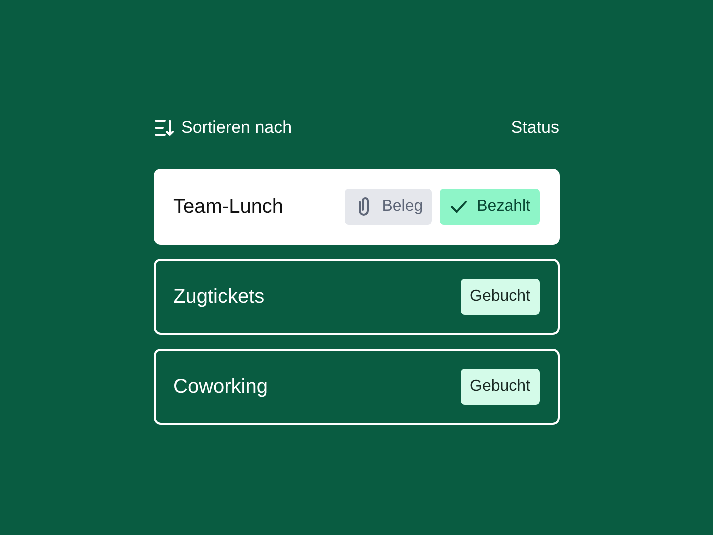 This screenshot has width=713, height=535. What do you see at coordinates (229, 207) in the screenshot?
I see `expense-title: Team-Lunch` at bounding box center [229, 207].